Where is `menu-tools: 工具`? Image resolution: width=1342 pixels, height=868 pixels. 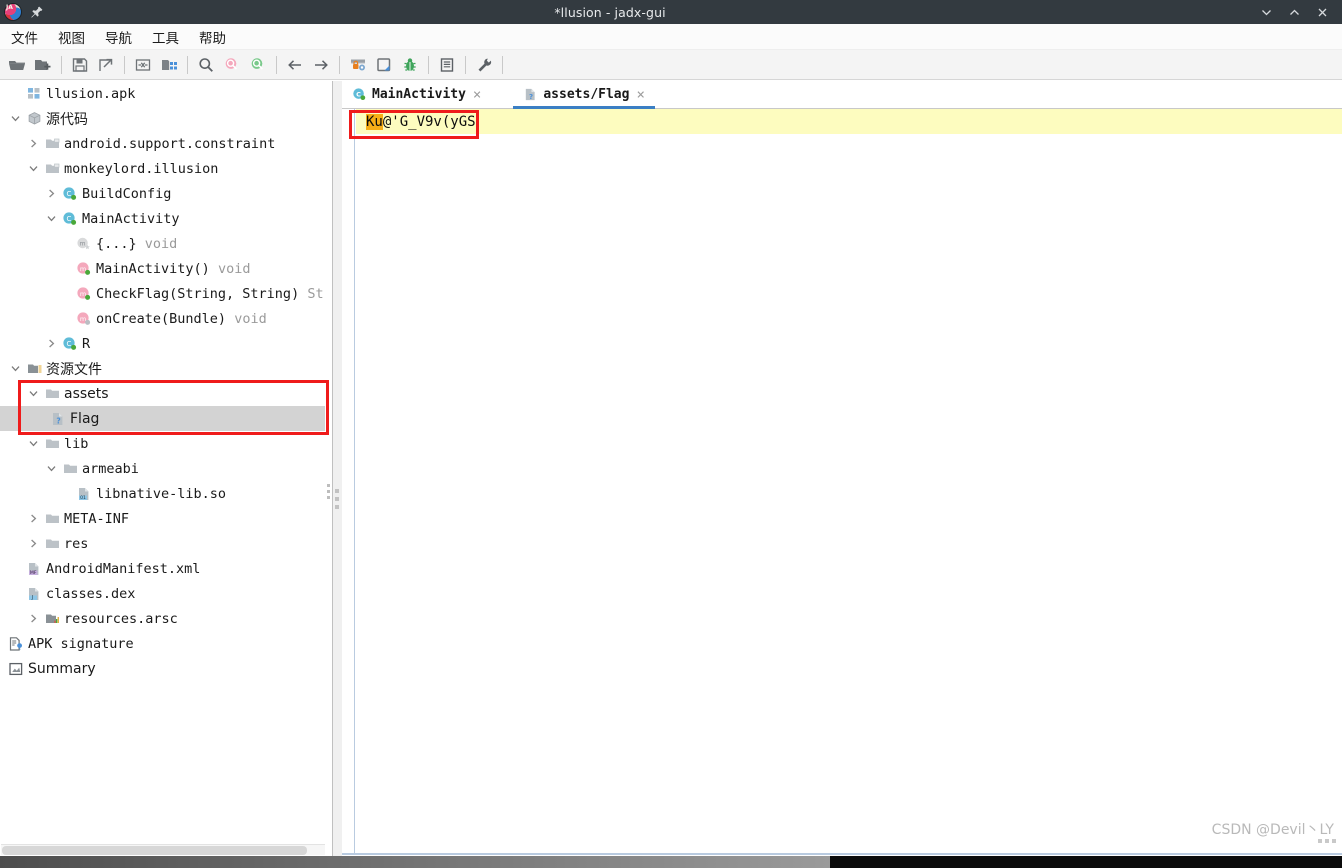 menu-tools: 工具 is located at coordinates (165, 37).